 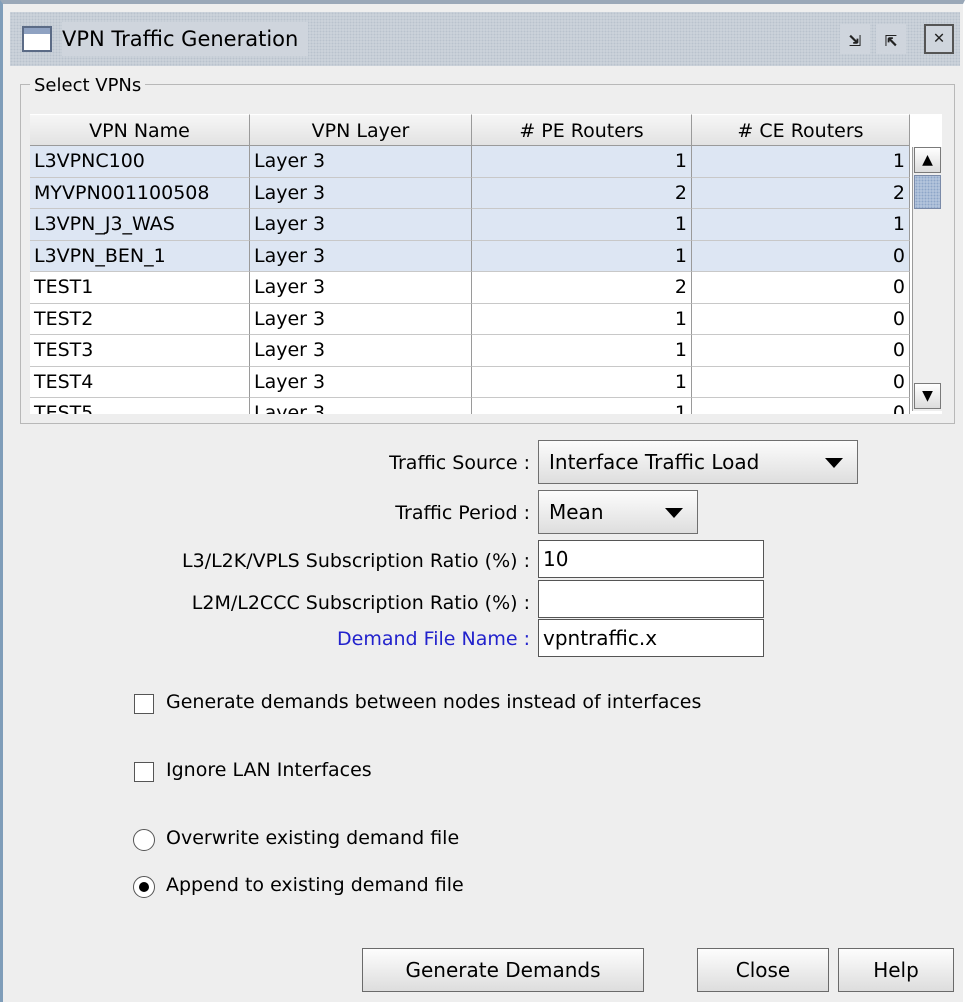 I want to click on overwrite-demand-file-label: Overwrite existing demand file, so click(x=313, y=838).